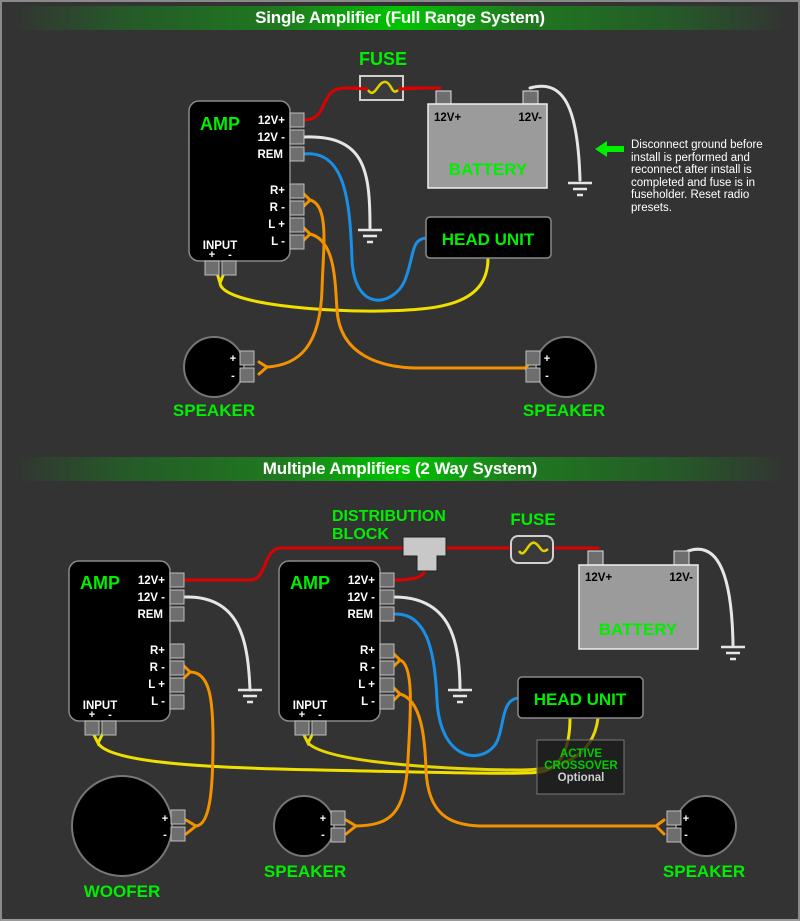 This screenshot has height=921, width=800. I want to click on woofer, so click(122, 826).